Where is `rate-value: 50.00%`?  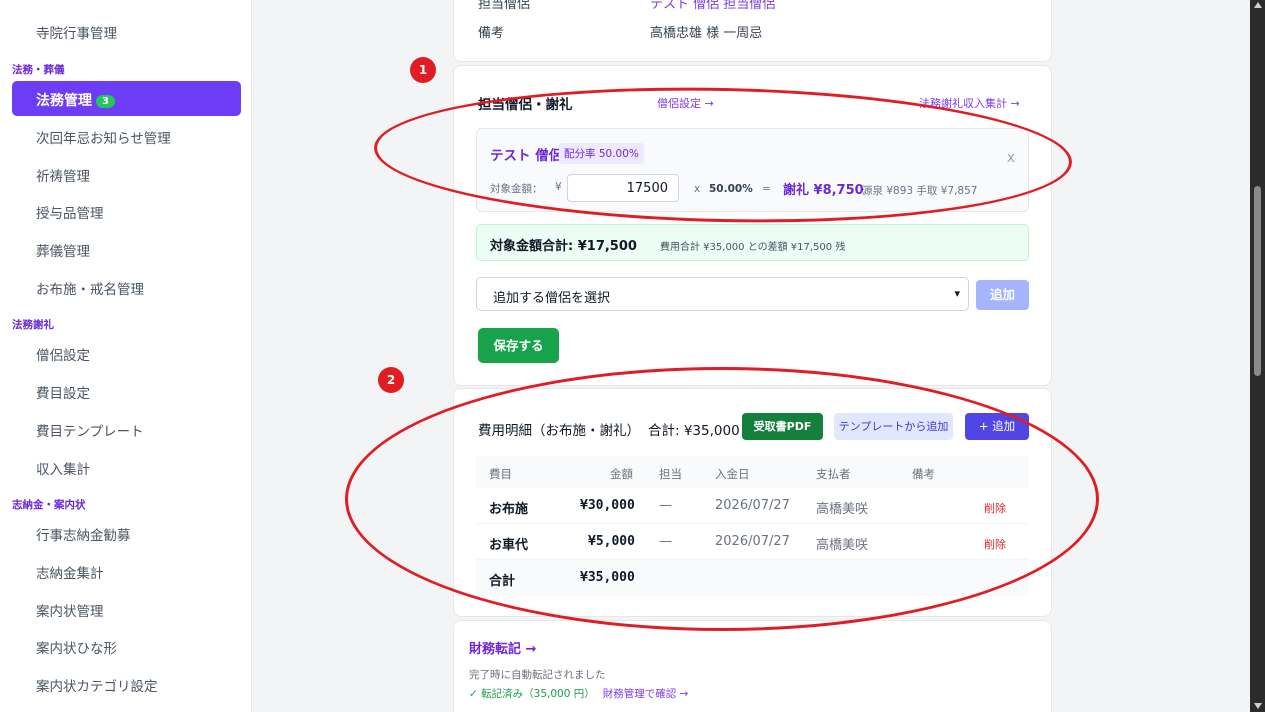 rate-value: 50.00% is located at coordinates (731, 189).